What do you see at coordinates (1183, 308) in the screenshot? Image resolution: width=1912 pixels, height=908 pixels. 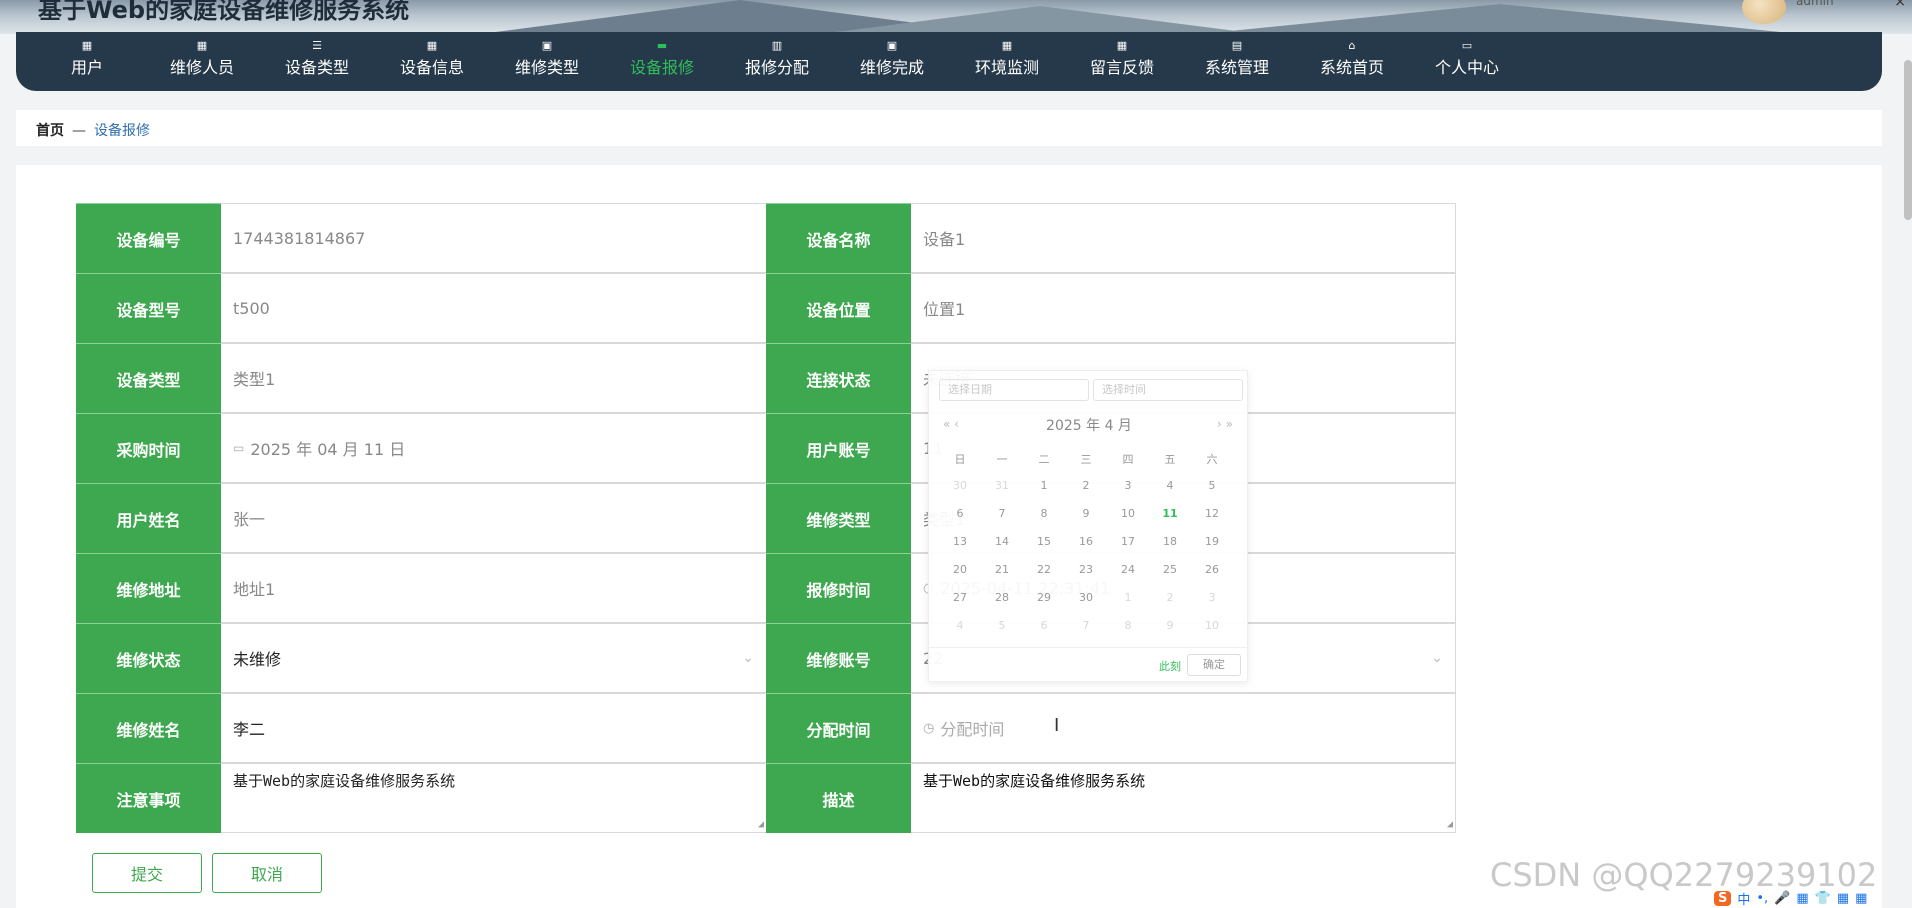 I see `field-input: 位置1` at bounding box center [1183, 308].